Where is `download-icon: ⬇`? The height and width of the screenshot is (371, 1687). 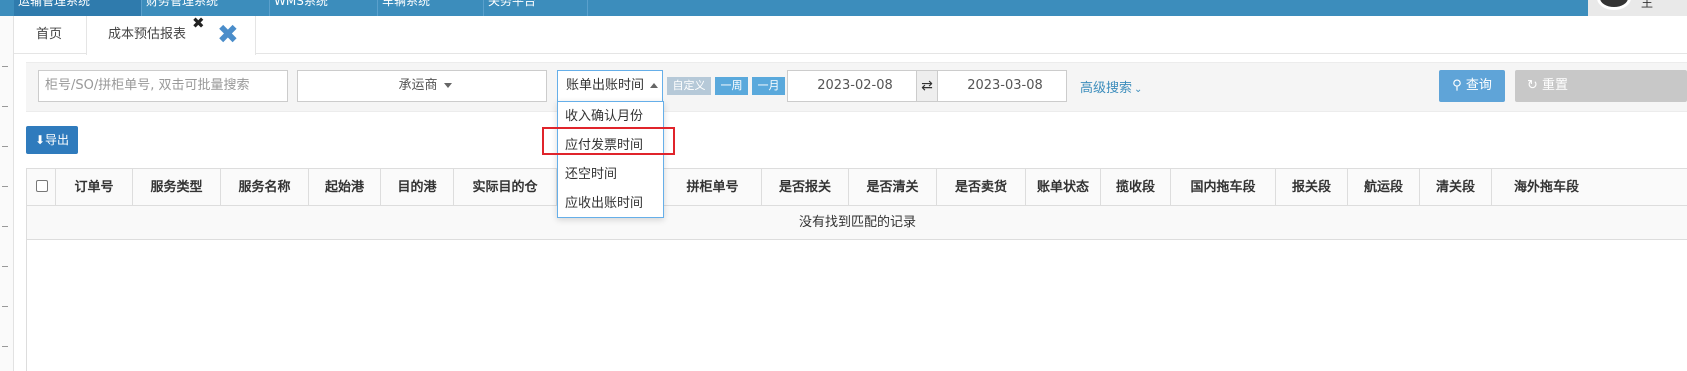
download-icon: ⬇ is located at coordinates (40, 140).